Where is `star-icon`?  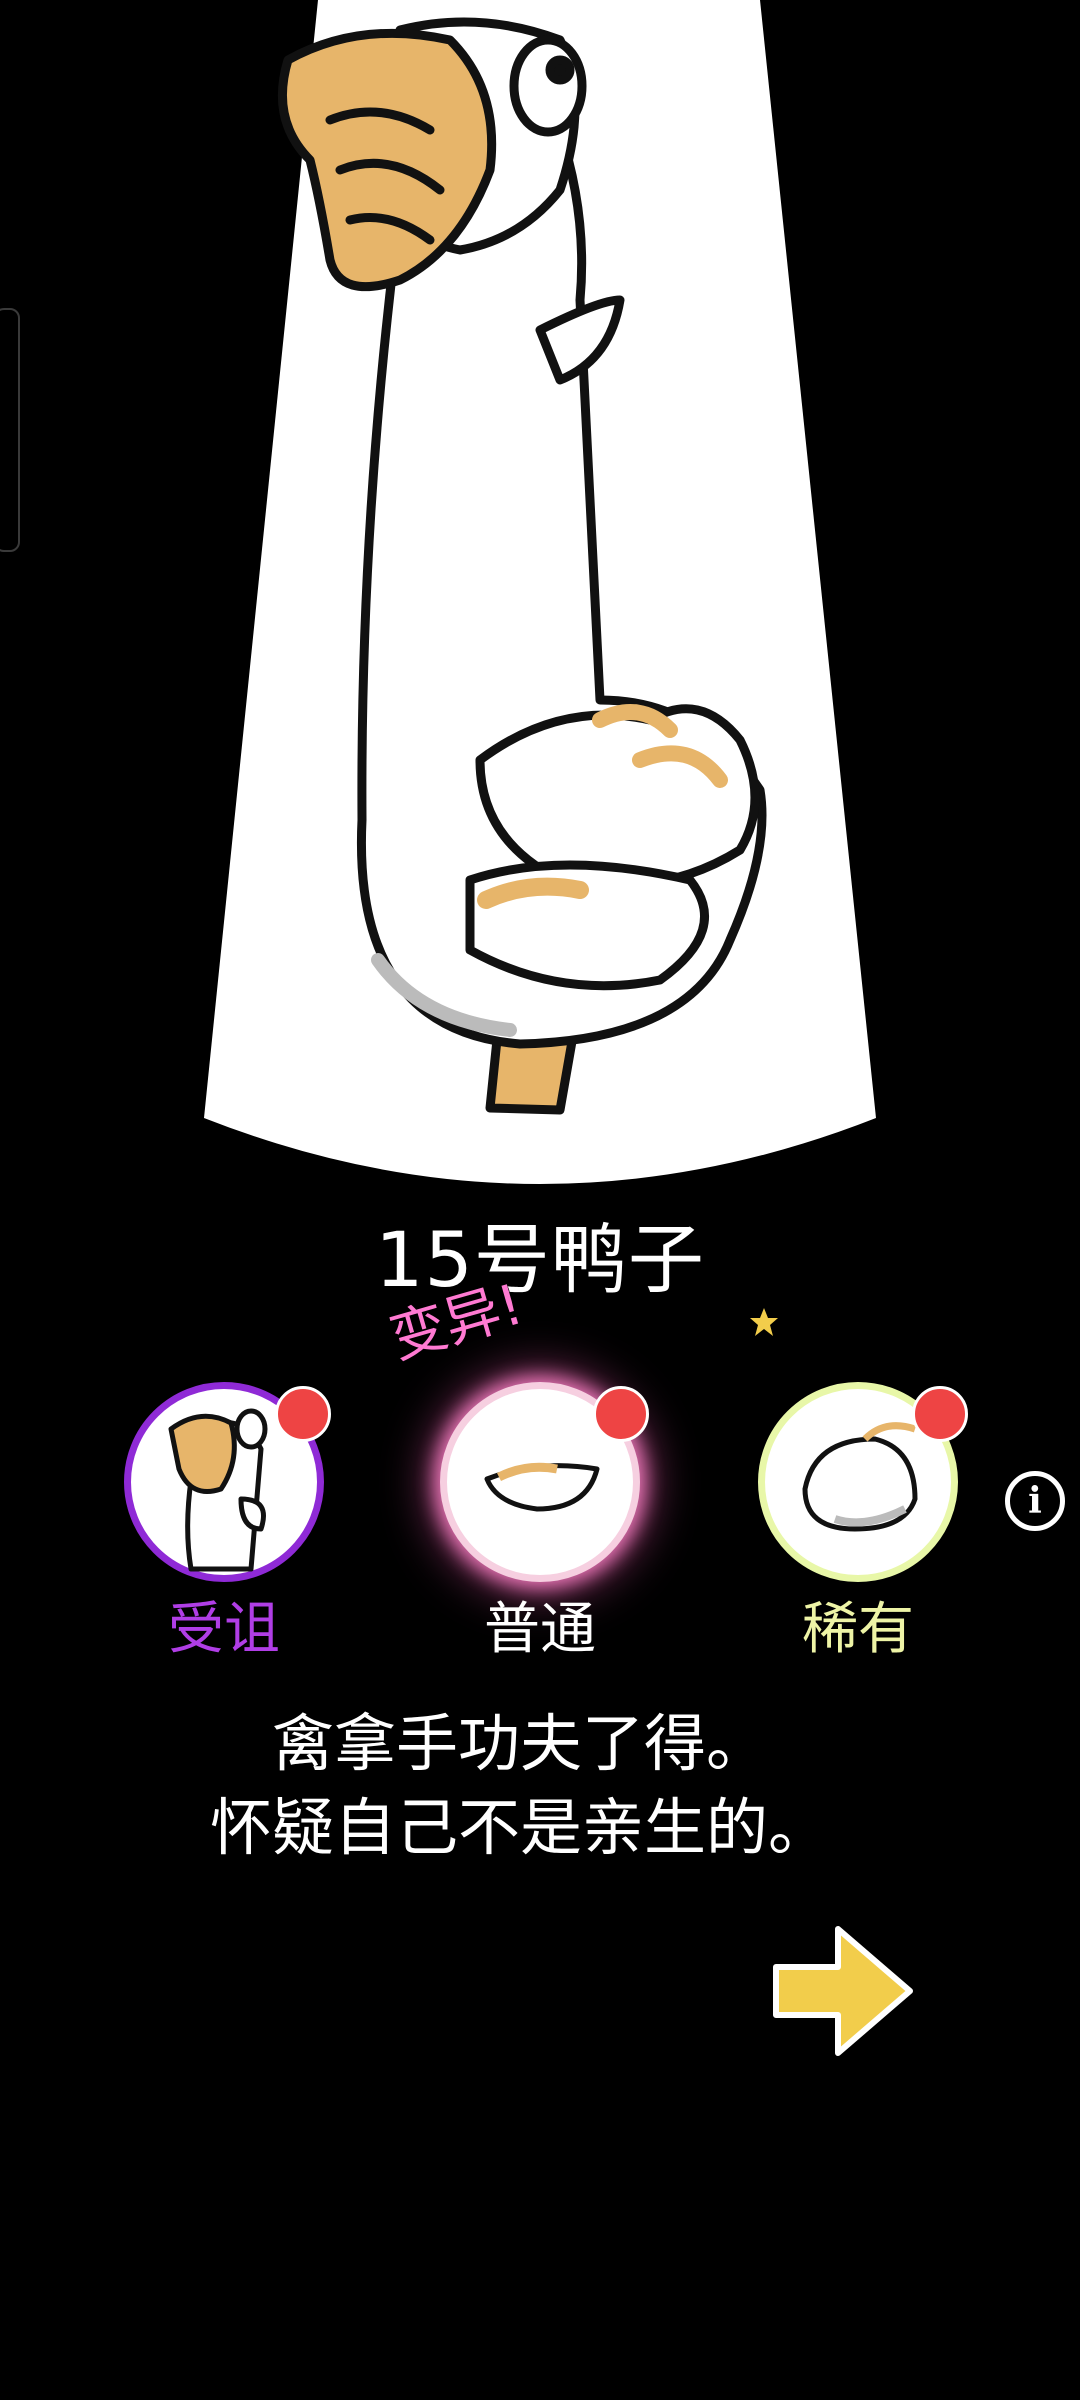
star-icon is located at coordinates (764, 1322).